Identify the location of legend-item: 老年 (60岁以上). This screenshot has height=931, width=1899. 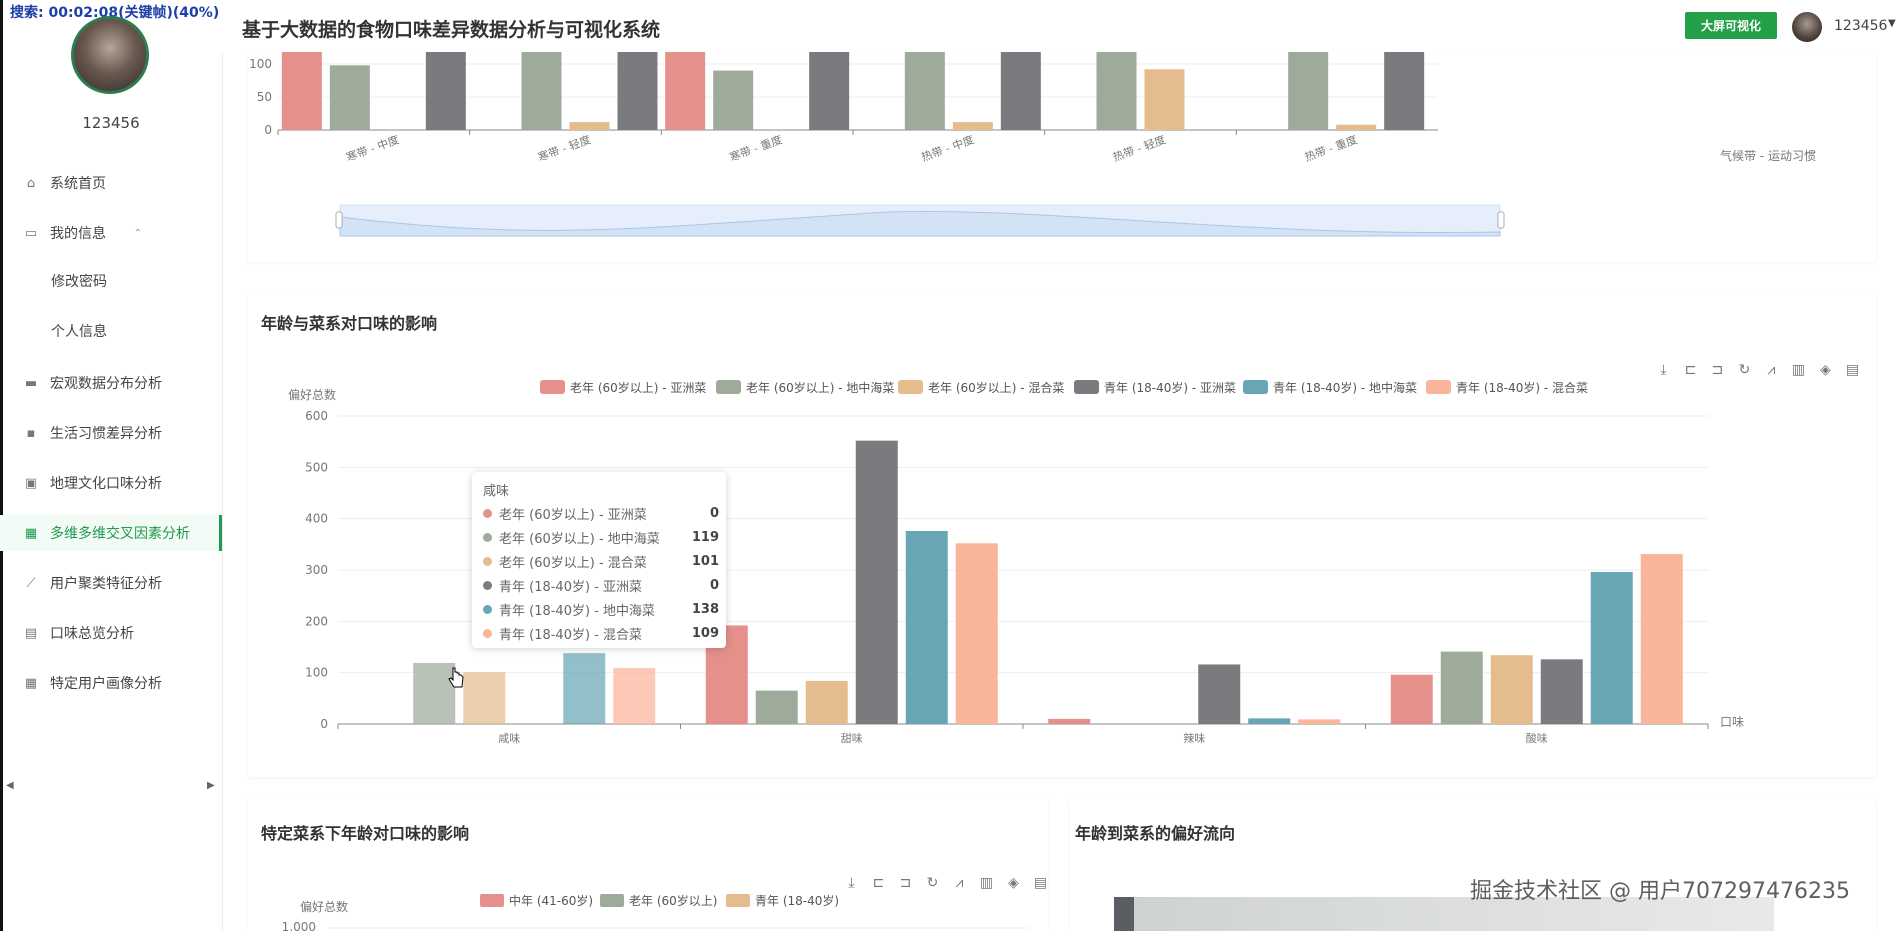
(658, 900).